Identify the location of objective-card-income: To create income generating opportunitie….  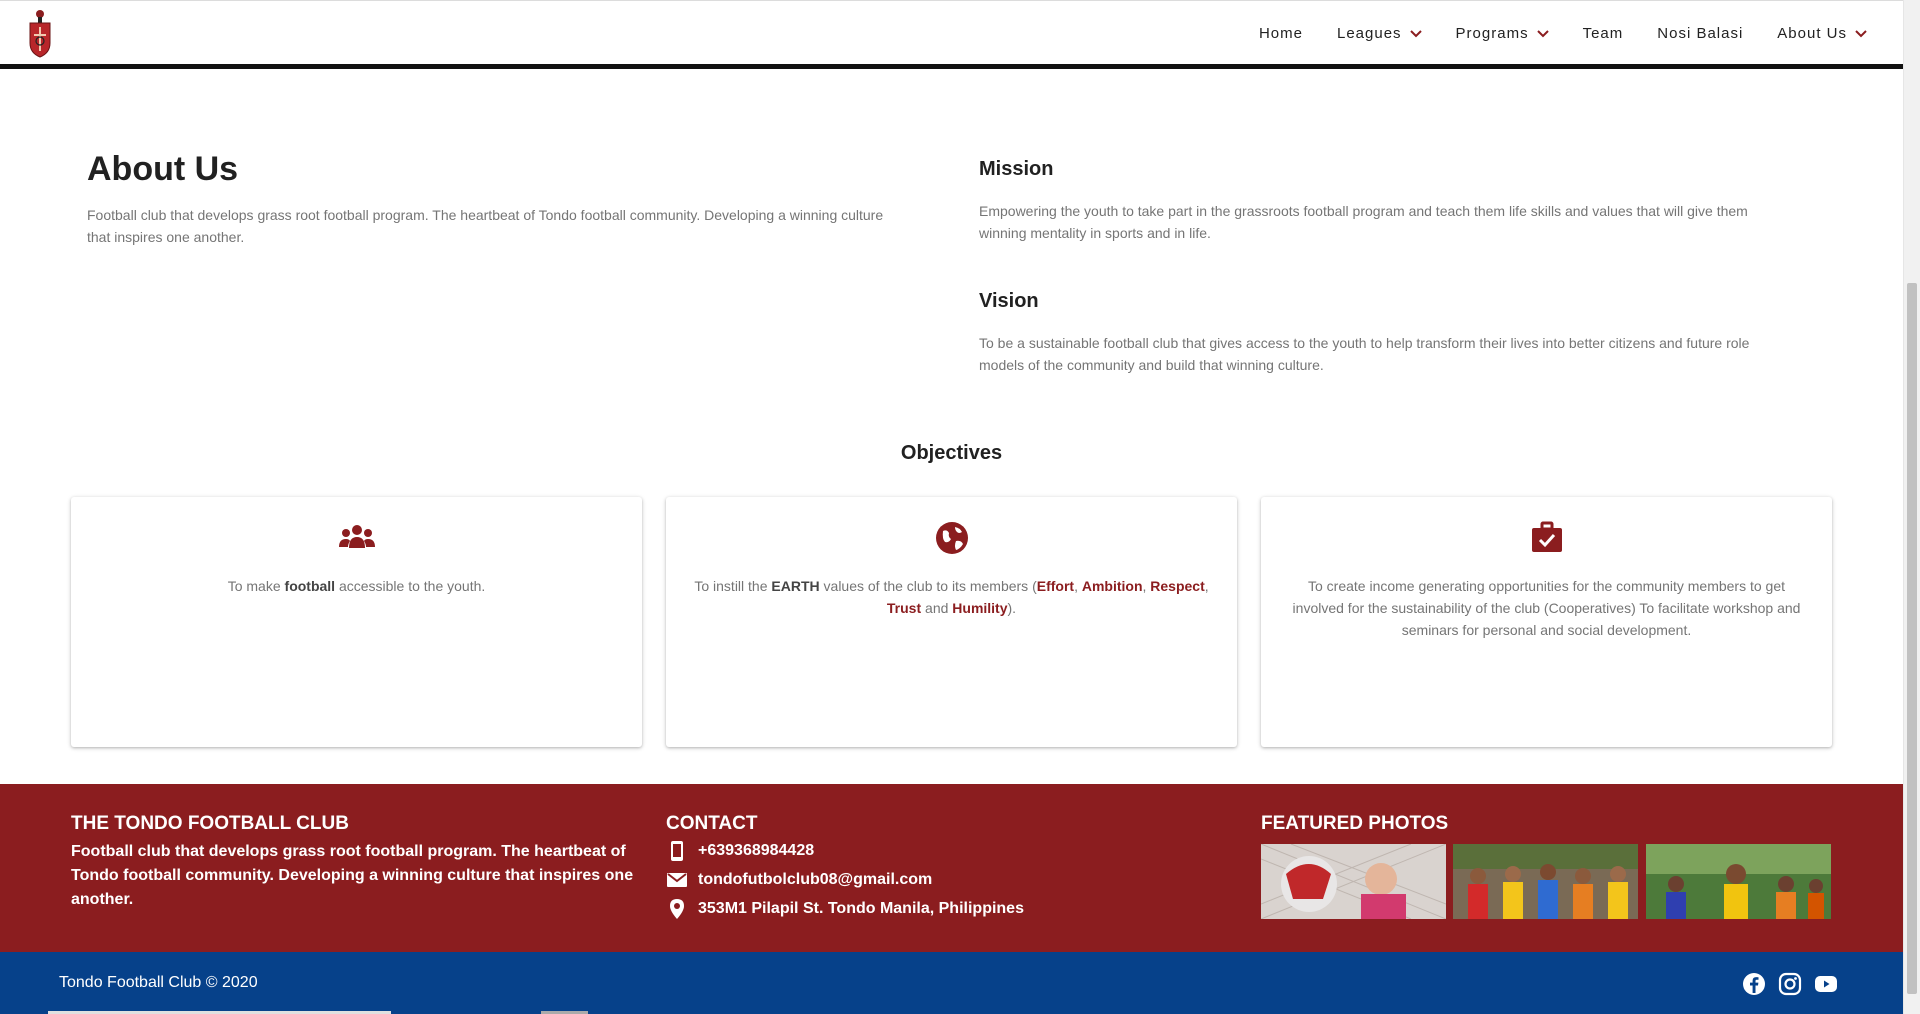
(1546, 622).